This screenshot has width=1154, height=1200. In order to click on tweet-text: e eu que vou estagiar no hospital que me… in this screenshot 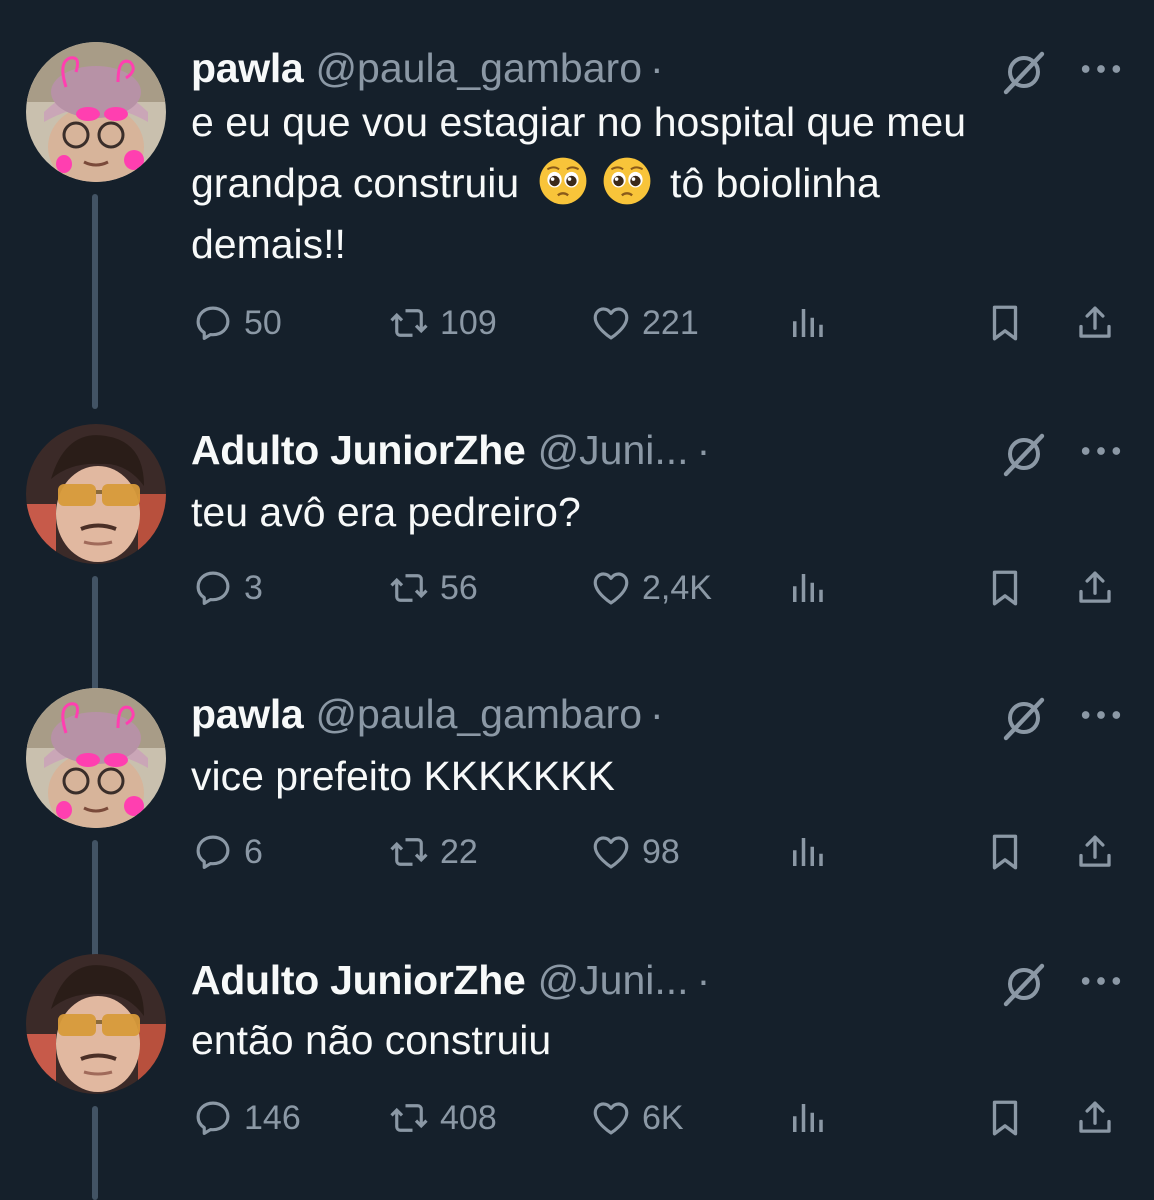, I will do `click(642, 183)`.